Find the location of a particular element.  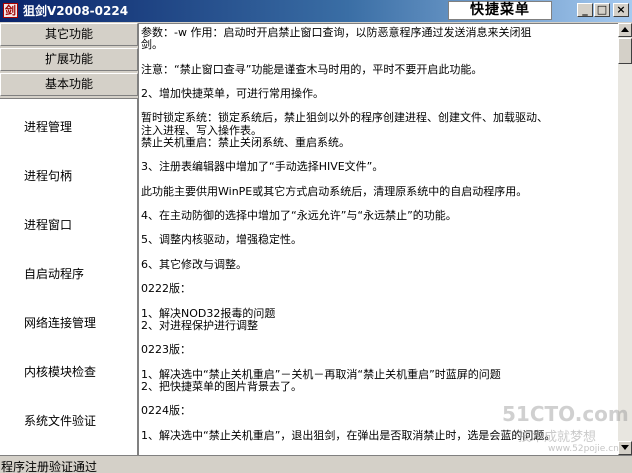

content-line: 0222版： is located at coordinates (166, 289).